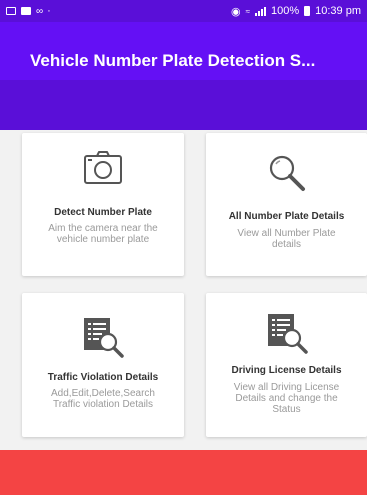  Describe the element at coordinates (286, 216) in the screenshot. I see `card-title: All Number Plate Details` at that location.